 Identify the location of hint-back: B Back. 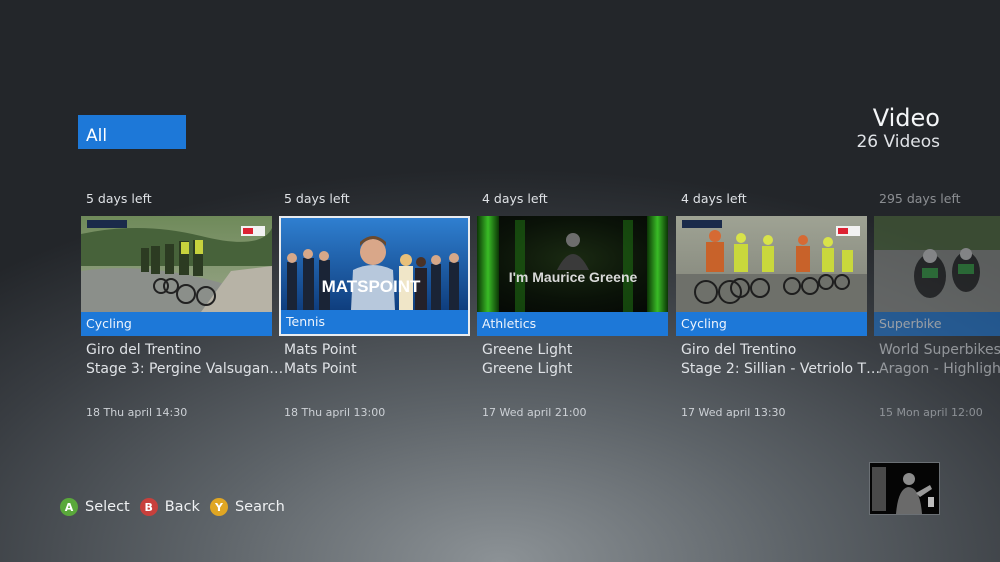
(169, 507).